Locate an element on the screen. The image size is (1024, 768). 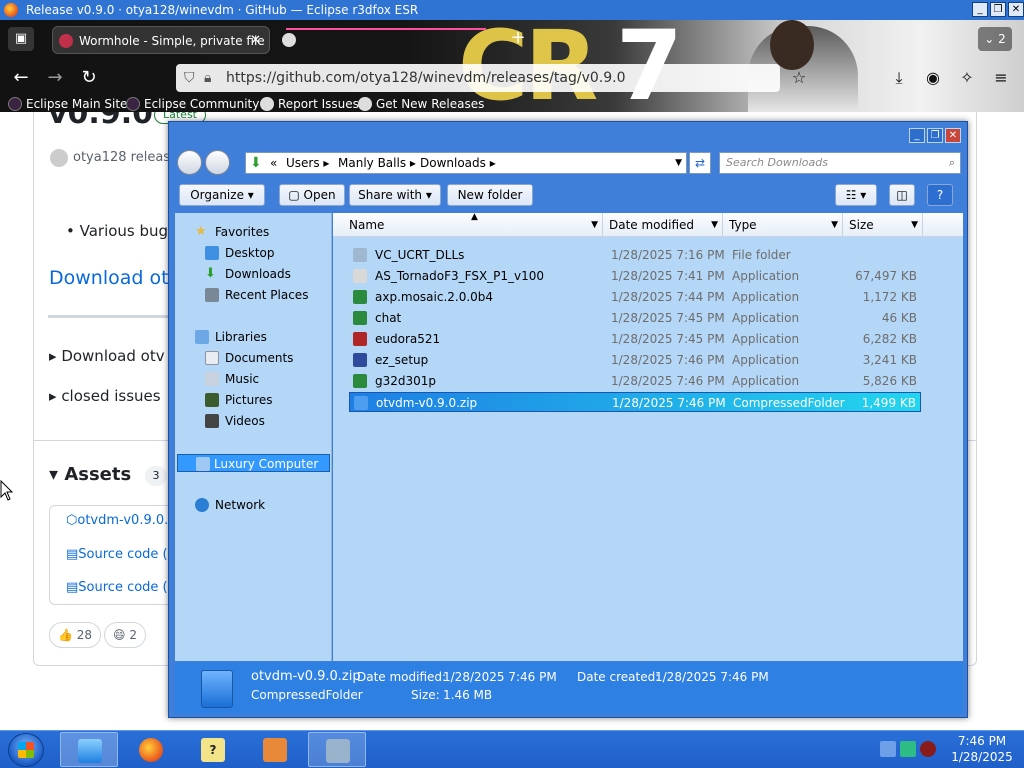
account-icon: ◉ is located at coordinates (933, 78).